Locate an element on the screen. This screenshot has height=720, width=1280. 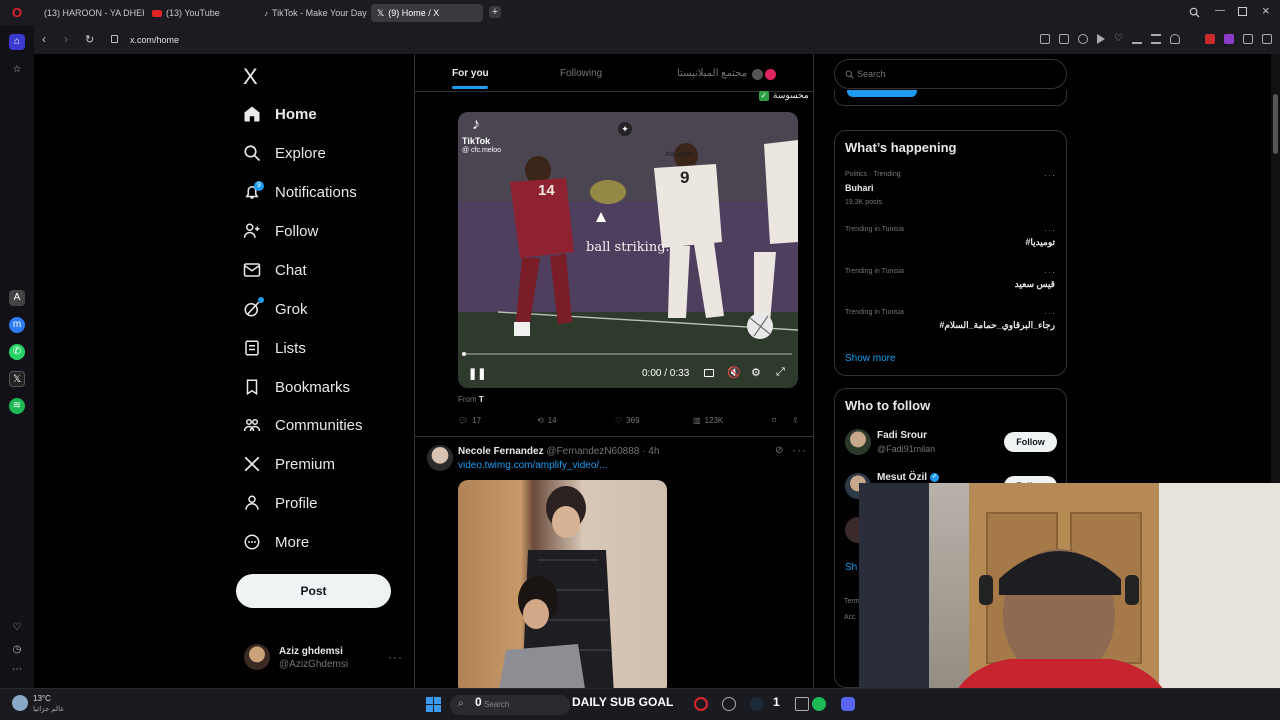
home-rail-icon: ⌂ is located at coordinates (17, 42).